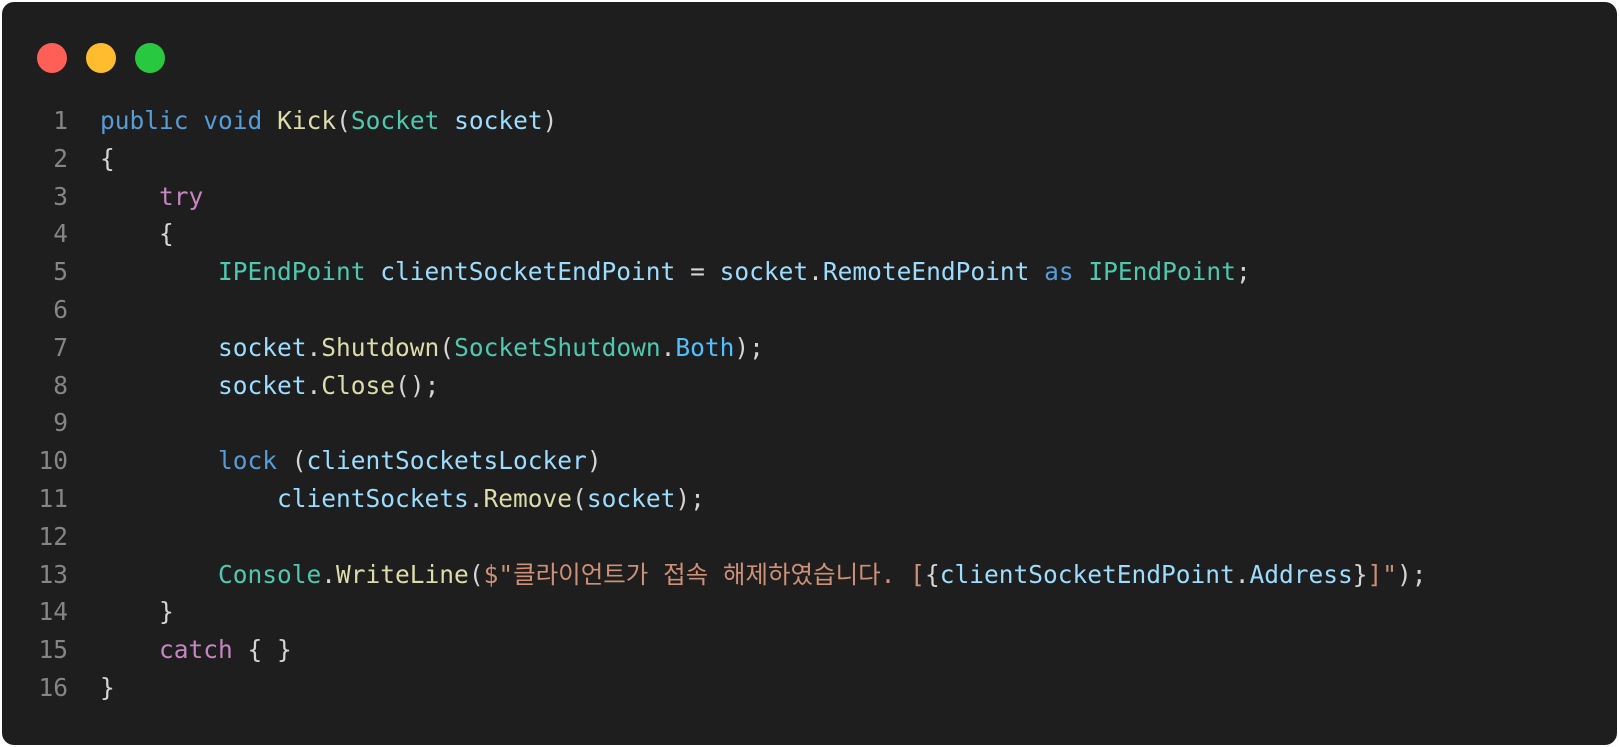 This screenshot has height=747, width=1619. What do you see at coordinates (380, 347) in the screenshot?
I see `code-token: Shutdown` at bounding box center [380, 347].